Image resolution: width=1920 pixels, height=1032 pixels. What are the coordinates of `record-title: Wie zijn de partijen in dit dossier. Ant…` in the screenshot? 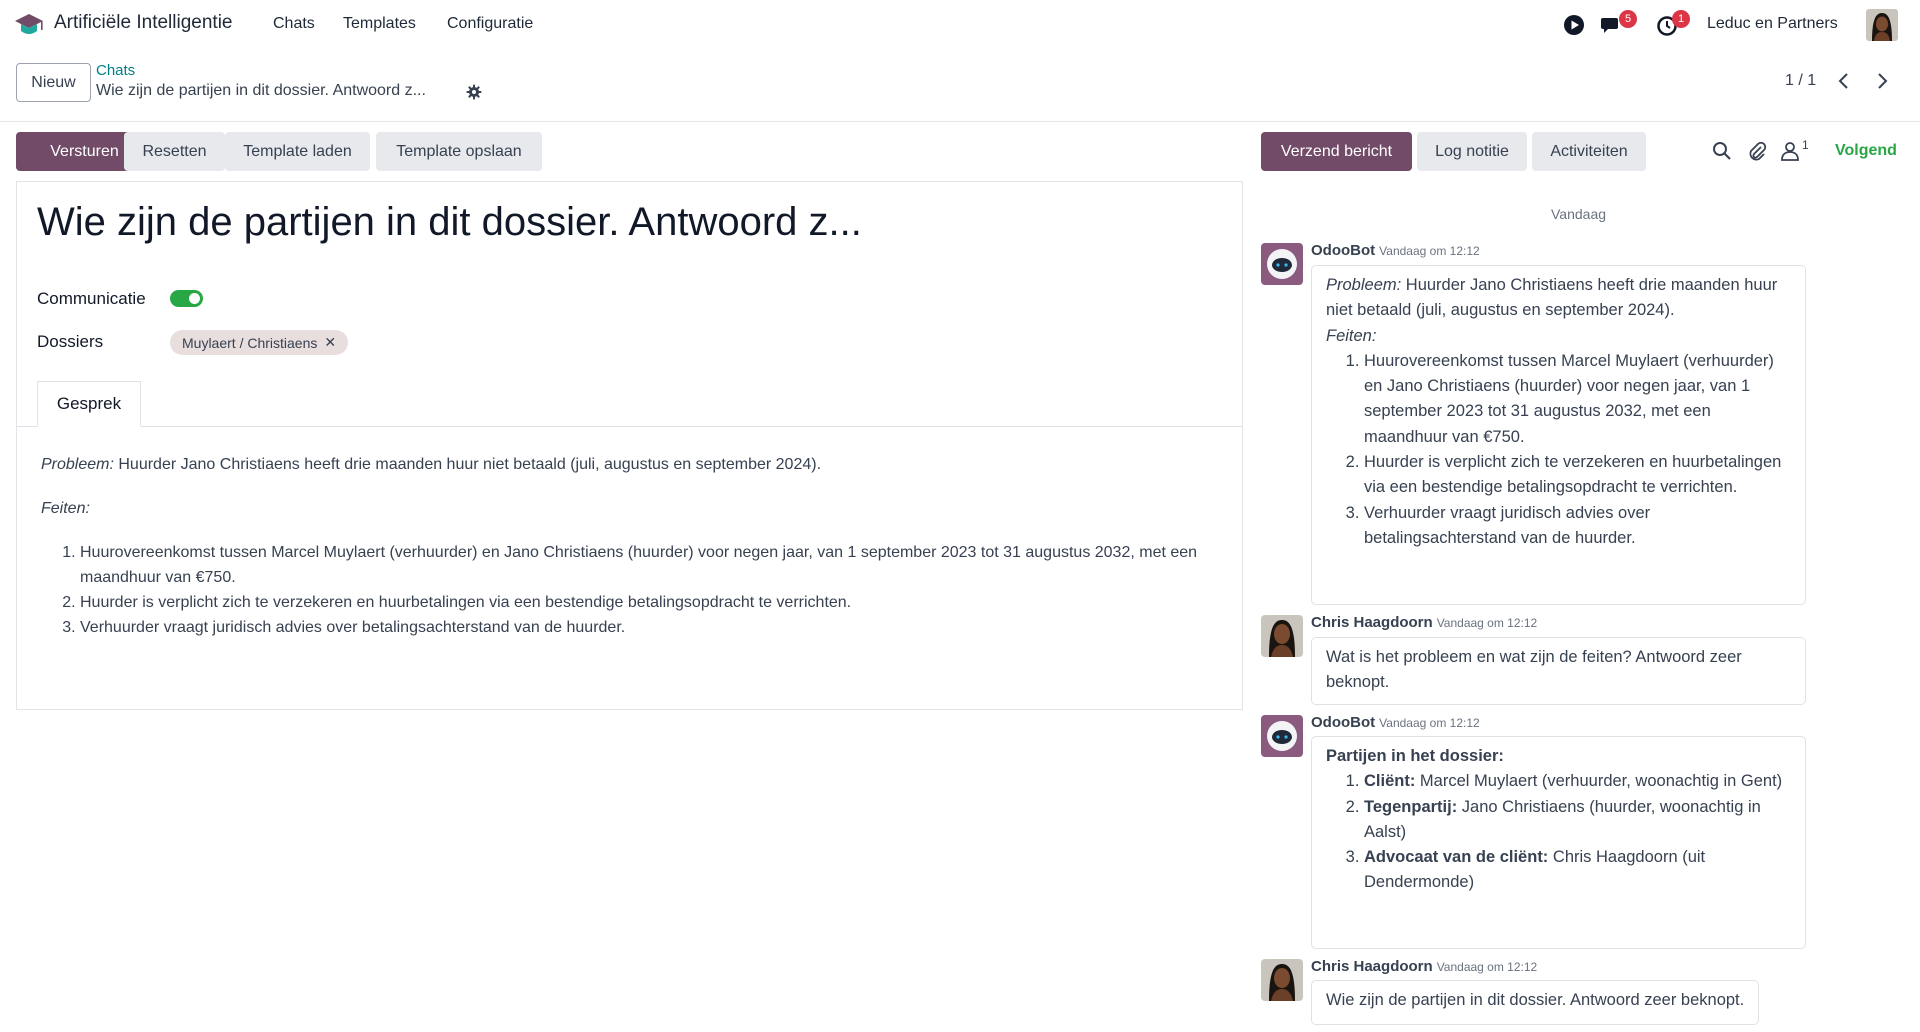 It's located at (449, 222).